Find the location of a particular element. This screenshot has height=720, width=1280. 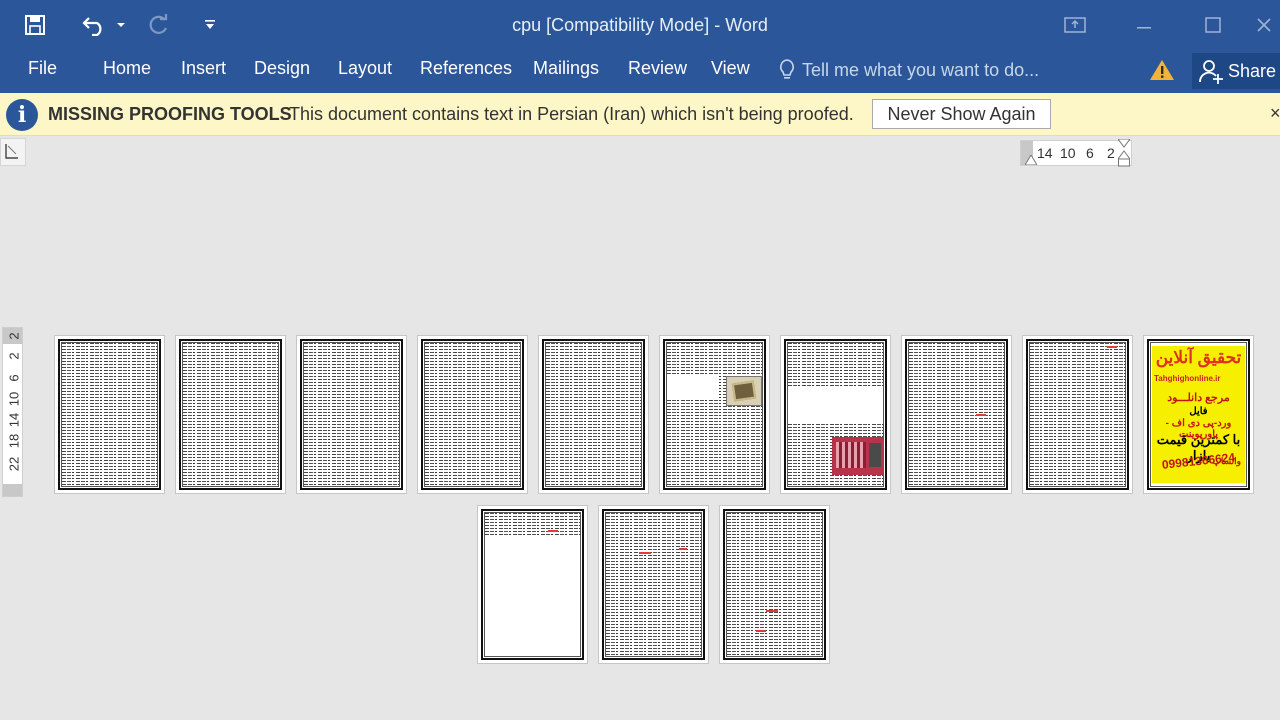

tab-view: View is located at coordinates (730, 68).